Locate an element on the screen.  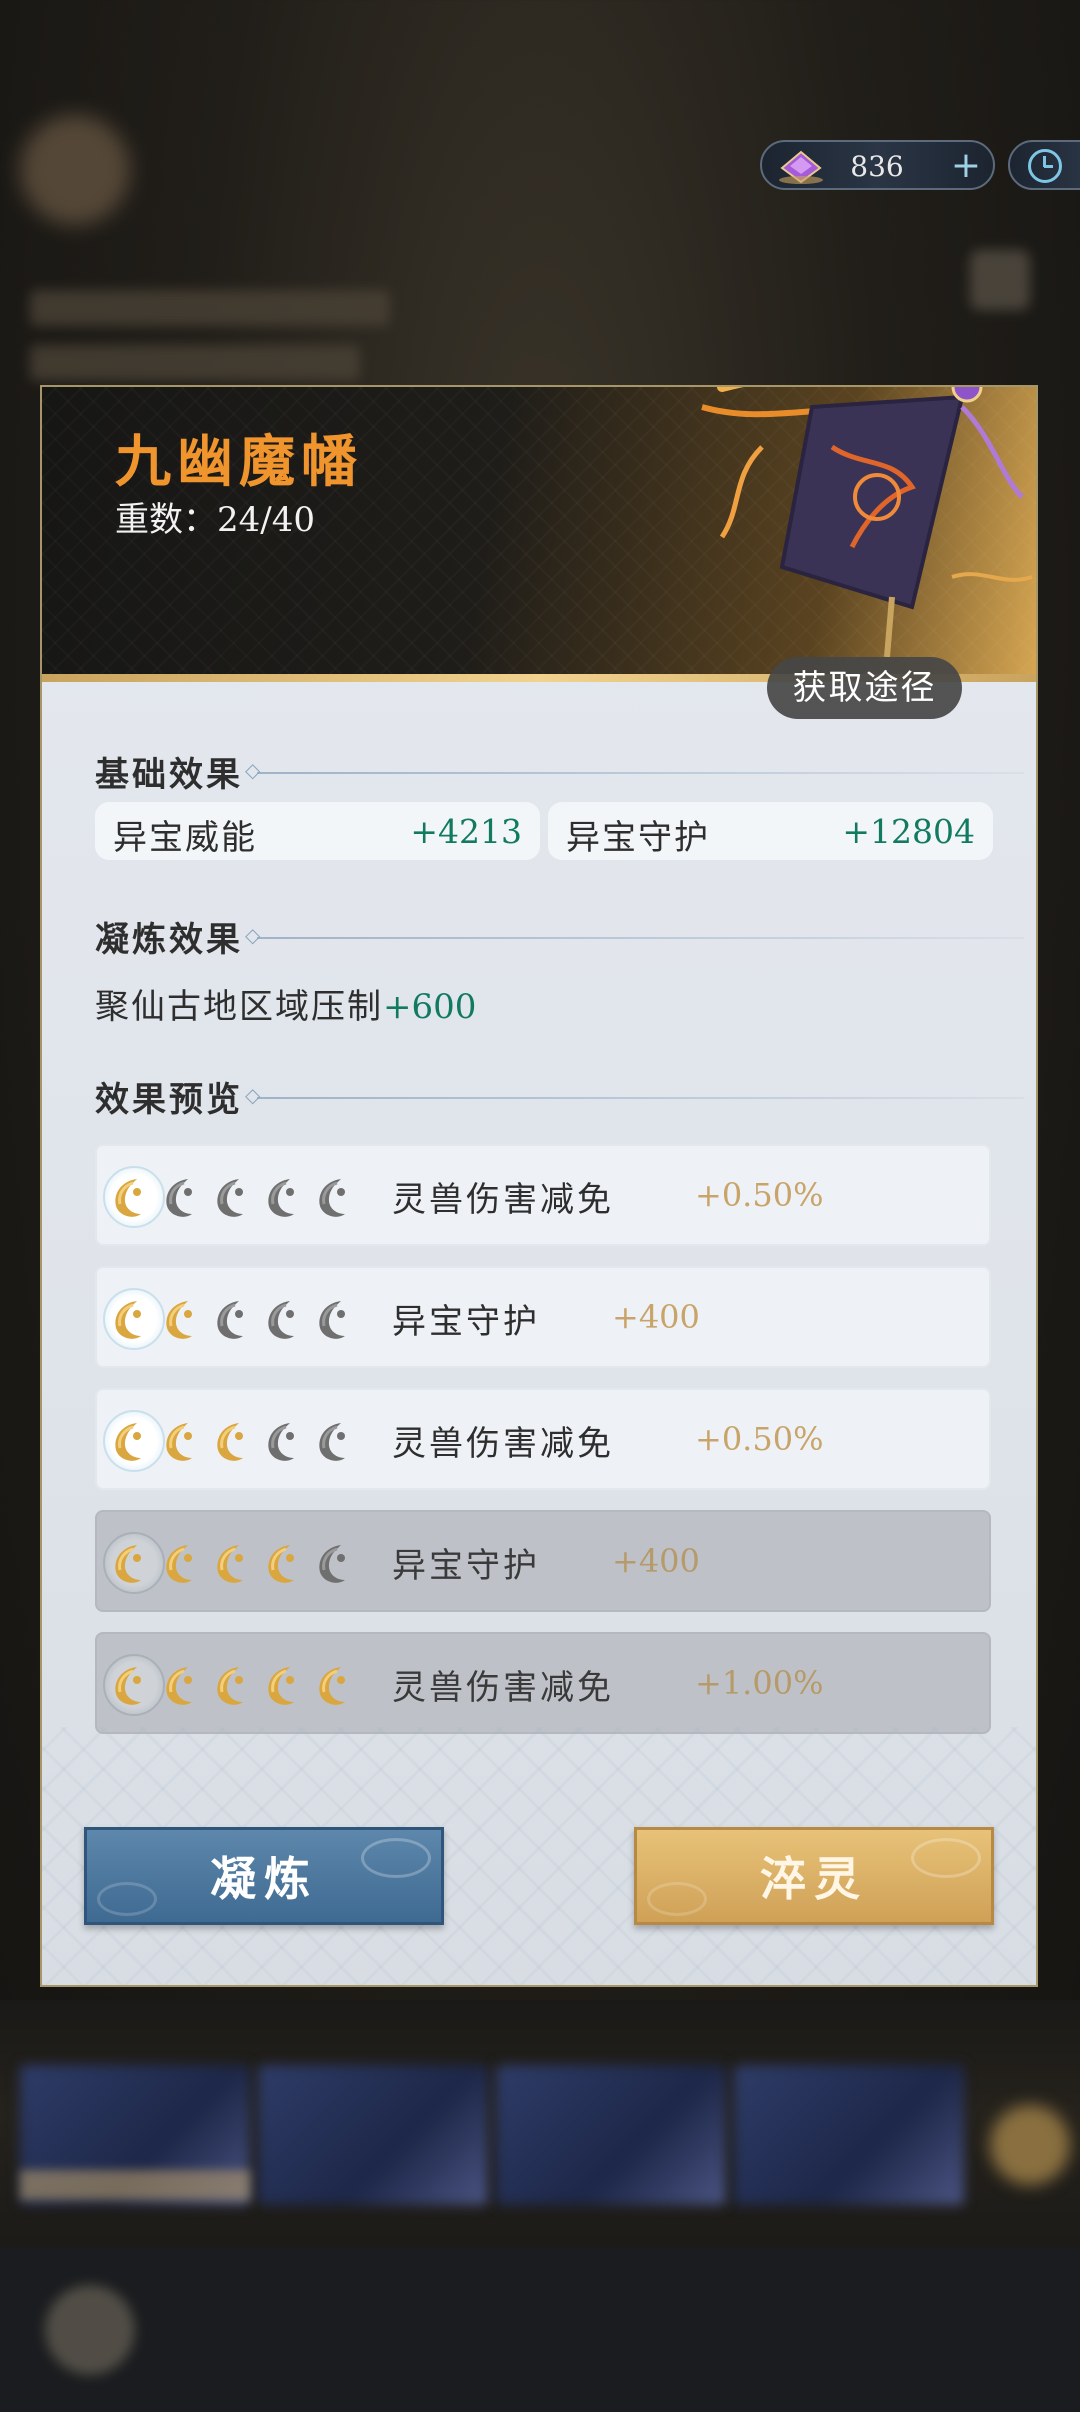
clock-button is located at coordinates (1044, 165).